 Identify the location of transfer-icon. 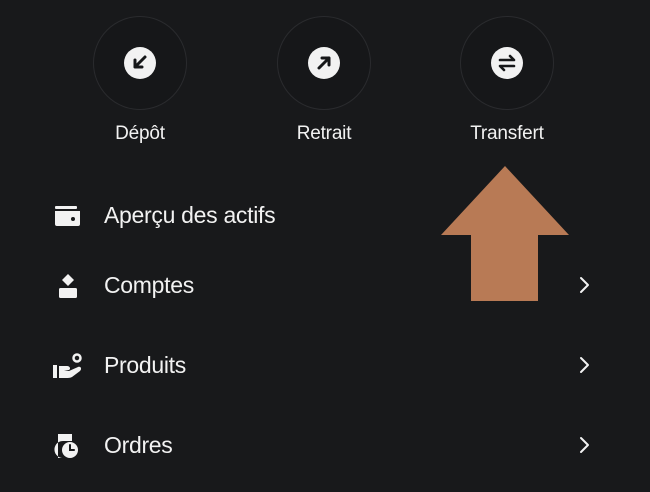
(507, 63).